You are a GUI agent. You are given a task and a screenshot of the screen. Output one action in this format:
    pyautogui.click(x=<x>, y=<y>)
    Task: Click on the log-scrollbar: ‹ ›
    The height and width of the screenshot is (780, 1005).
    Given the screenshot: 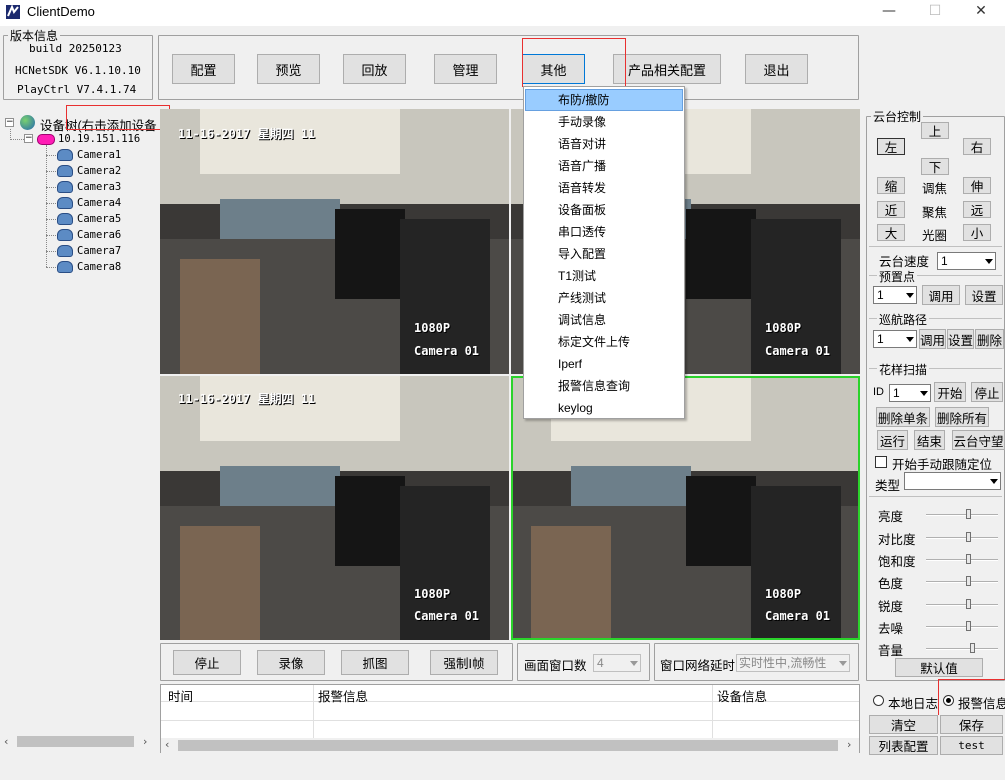 What is the action you would take?
    pyautogui.click(x=510, y=745)
    